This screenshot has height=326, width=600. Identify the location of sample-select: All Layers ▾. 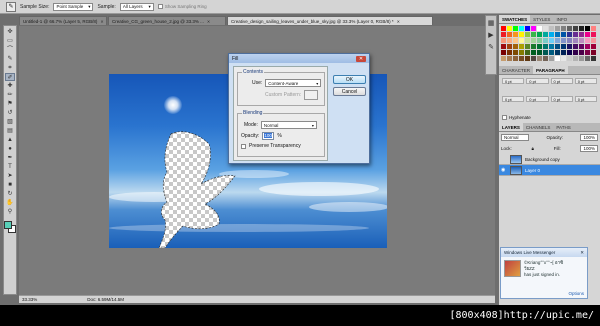
(136, 6).